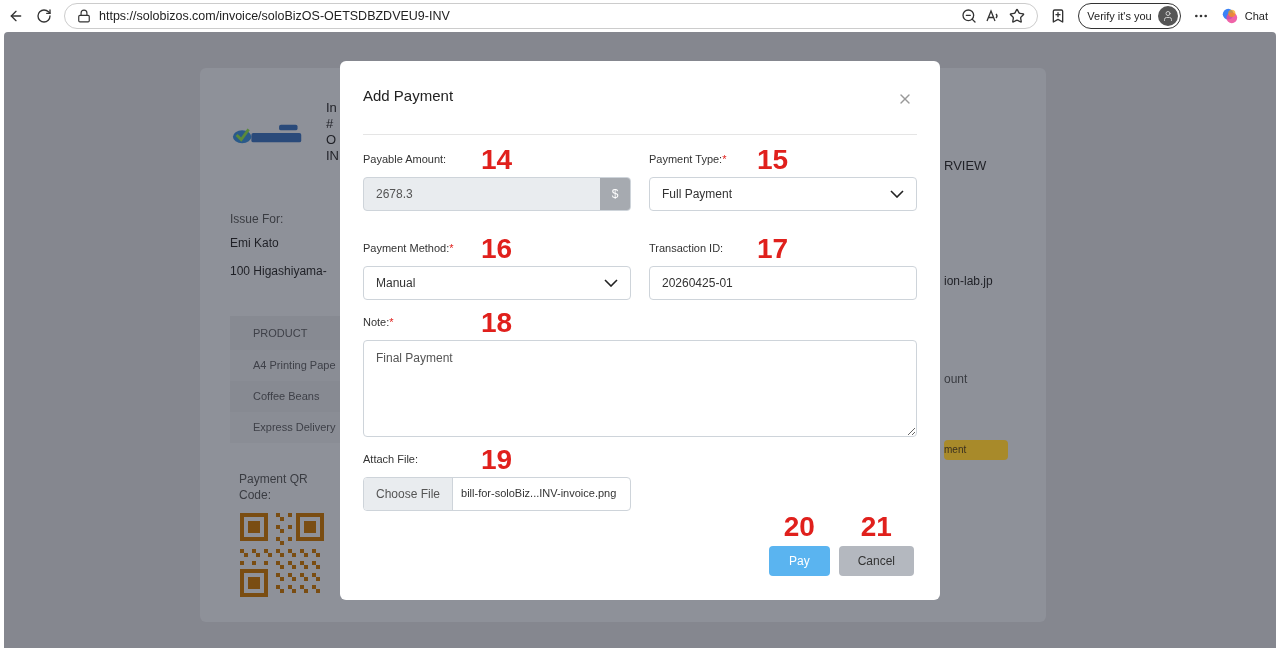  I want to click on field-label: Payable Amount:, so click(405, 159).